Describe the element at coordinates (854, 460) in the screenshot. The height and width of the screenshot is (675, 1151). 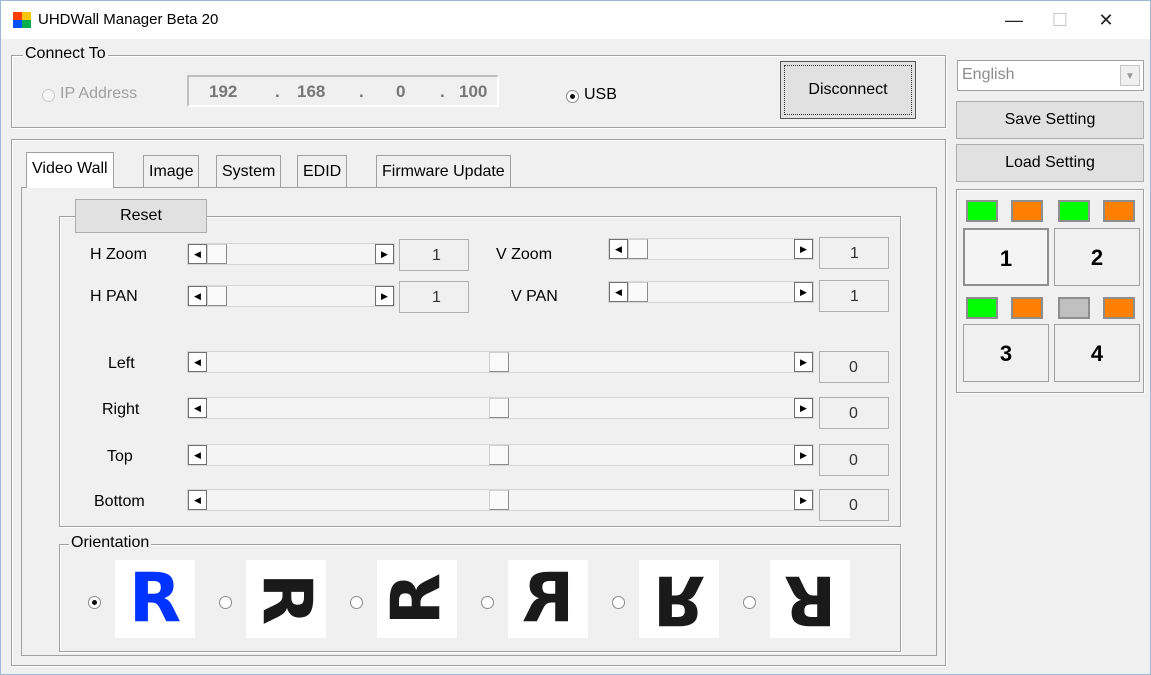
I see `top-value: 0` at that location.